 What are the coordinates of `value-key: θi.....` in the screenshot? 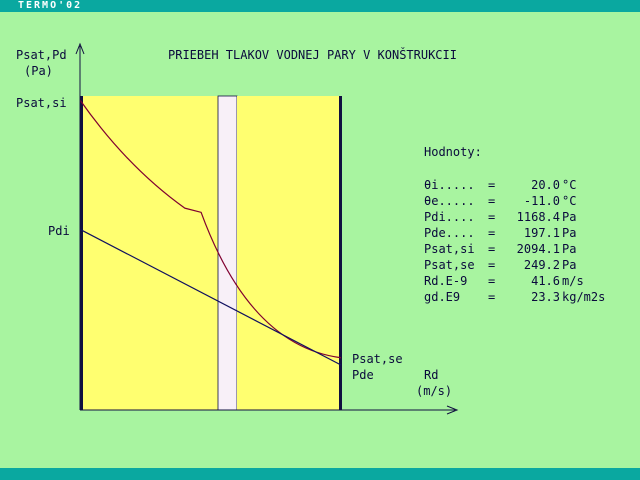 It's located at (449, 185).